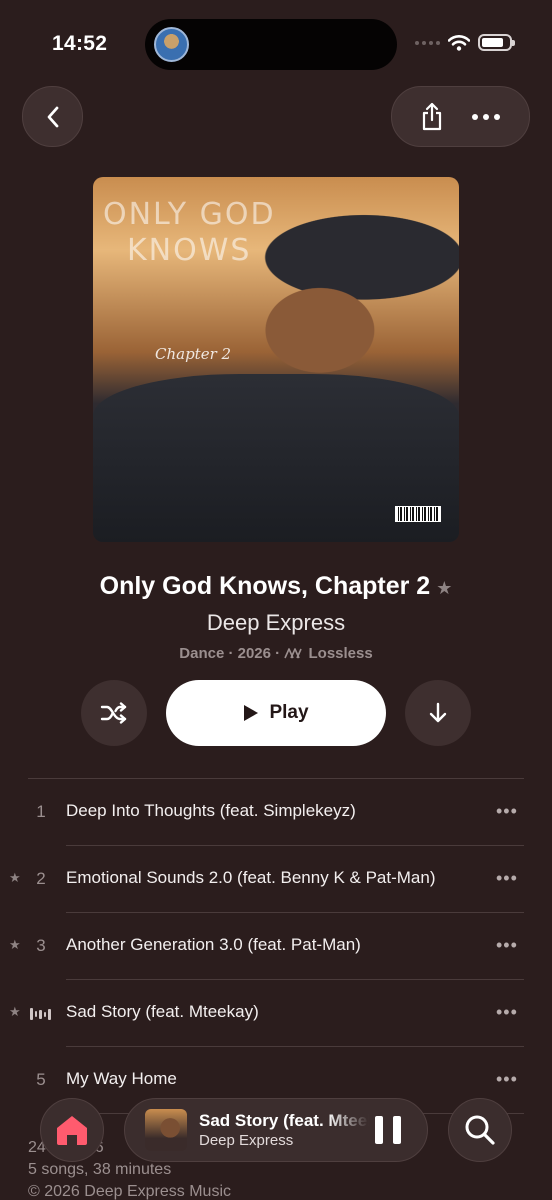 Image resolution: width=552 pixels, height=1200 pixels. Describe the element at coordinates (41, 1079) in the screenshot. I see `track-number: 5` at that location.